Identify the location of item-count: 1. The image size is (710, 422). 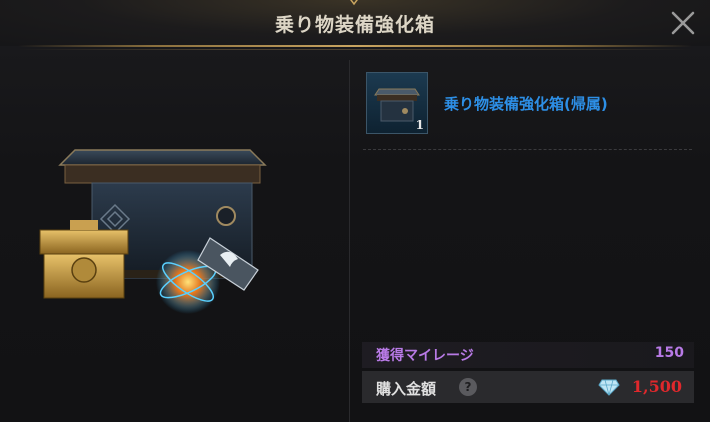
(419, 125).